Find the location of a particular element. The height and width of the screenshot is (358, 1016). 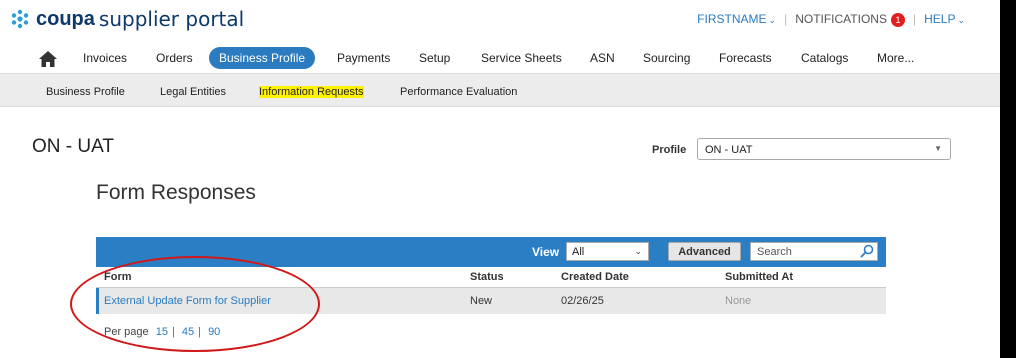

per-page-option: 15 is located at coordinates (162, 332).